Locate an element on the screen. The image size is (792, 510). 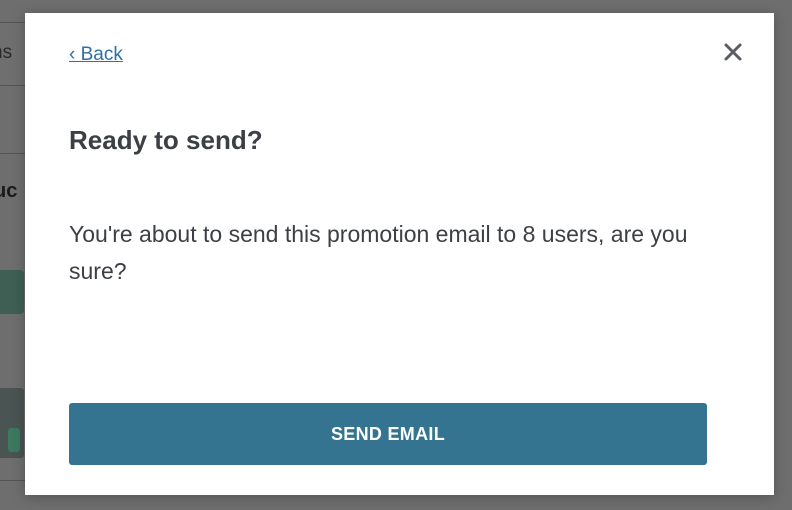
close-icon is located at coordinates (733, 52).